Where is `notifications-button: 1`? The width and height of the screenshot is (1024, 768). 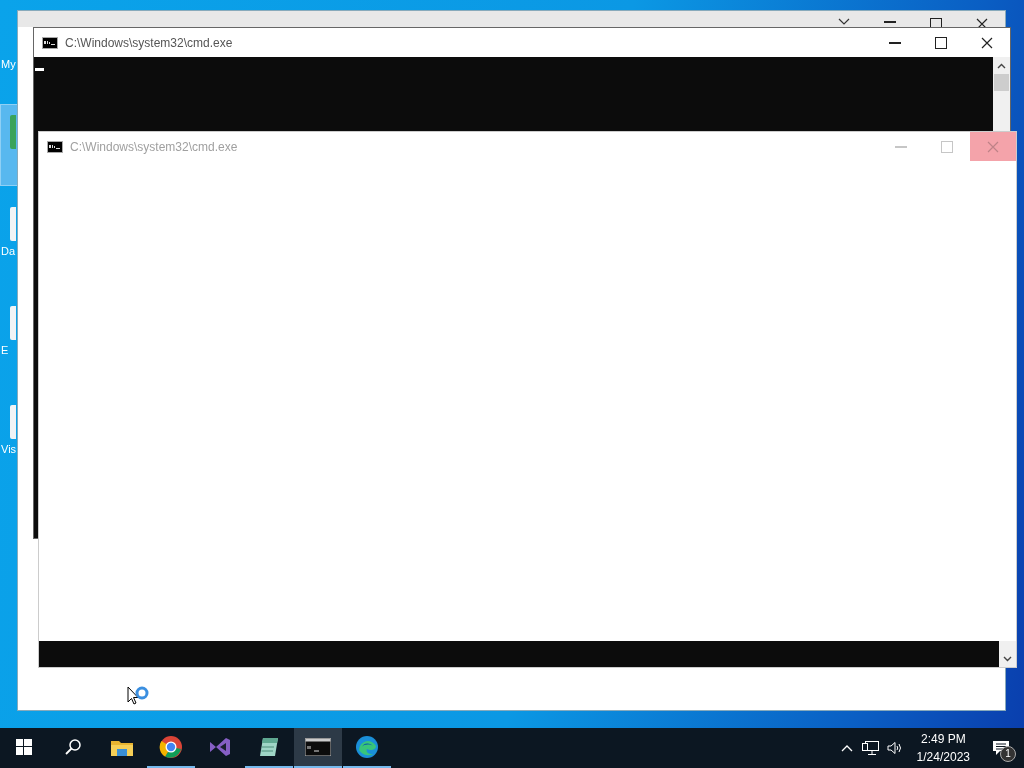 notifications-button: 1 is located at coordinates (1001, 748).